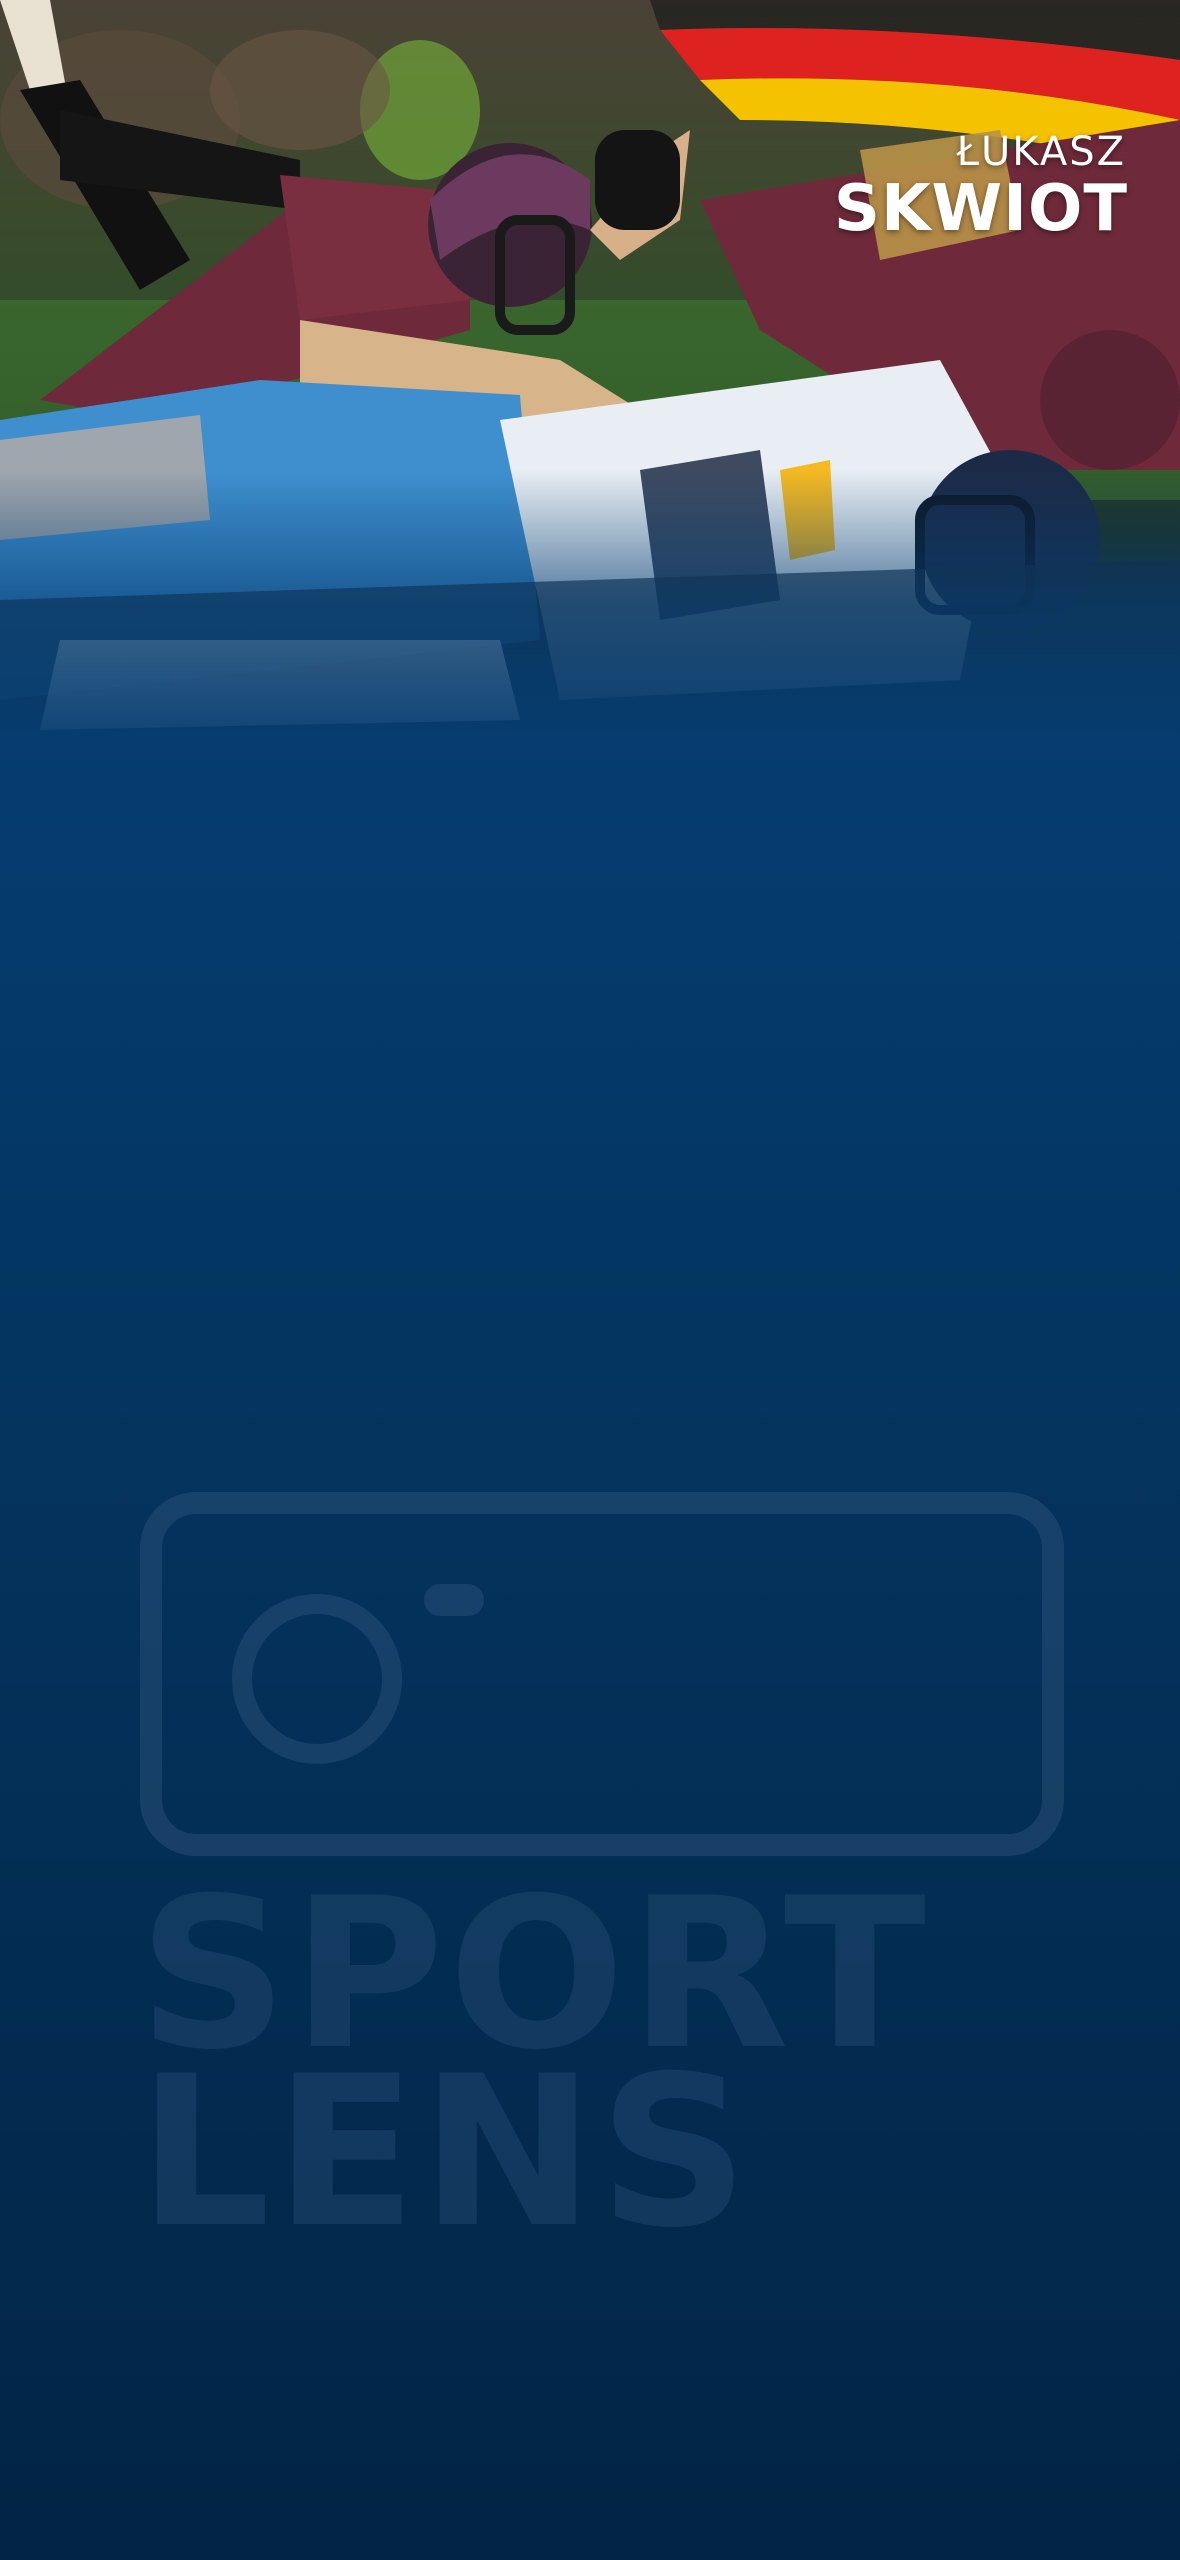  What do you see at coordinates (980, 209) in the screenshot?
I see `photographer-last-name: SKWIOT` at bounding box center [980, 209].